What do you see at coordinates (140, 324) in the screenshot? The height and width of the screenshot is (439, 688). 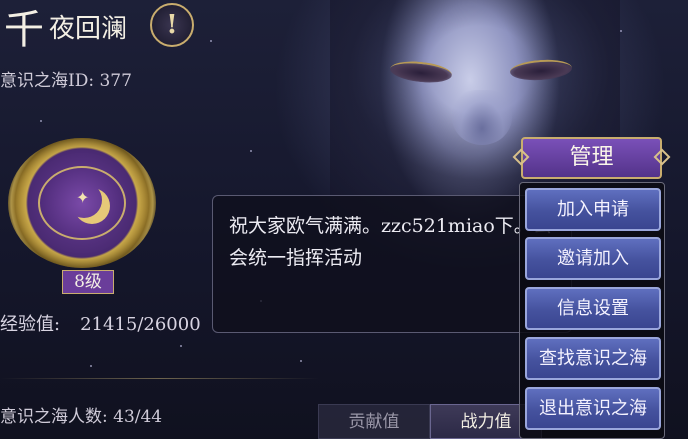 I see `exp-value: 21415/26000` at bounding box center [140, 324].